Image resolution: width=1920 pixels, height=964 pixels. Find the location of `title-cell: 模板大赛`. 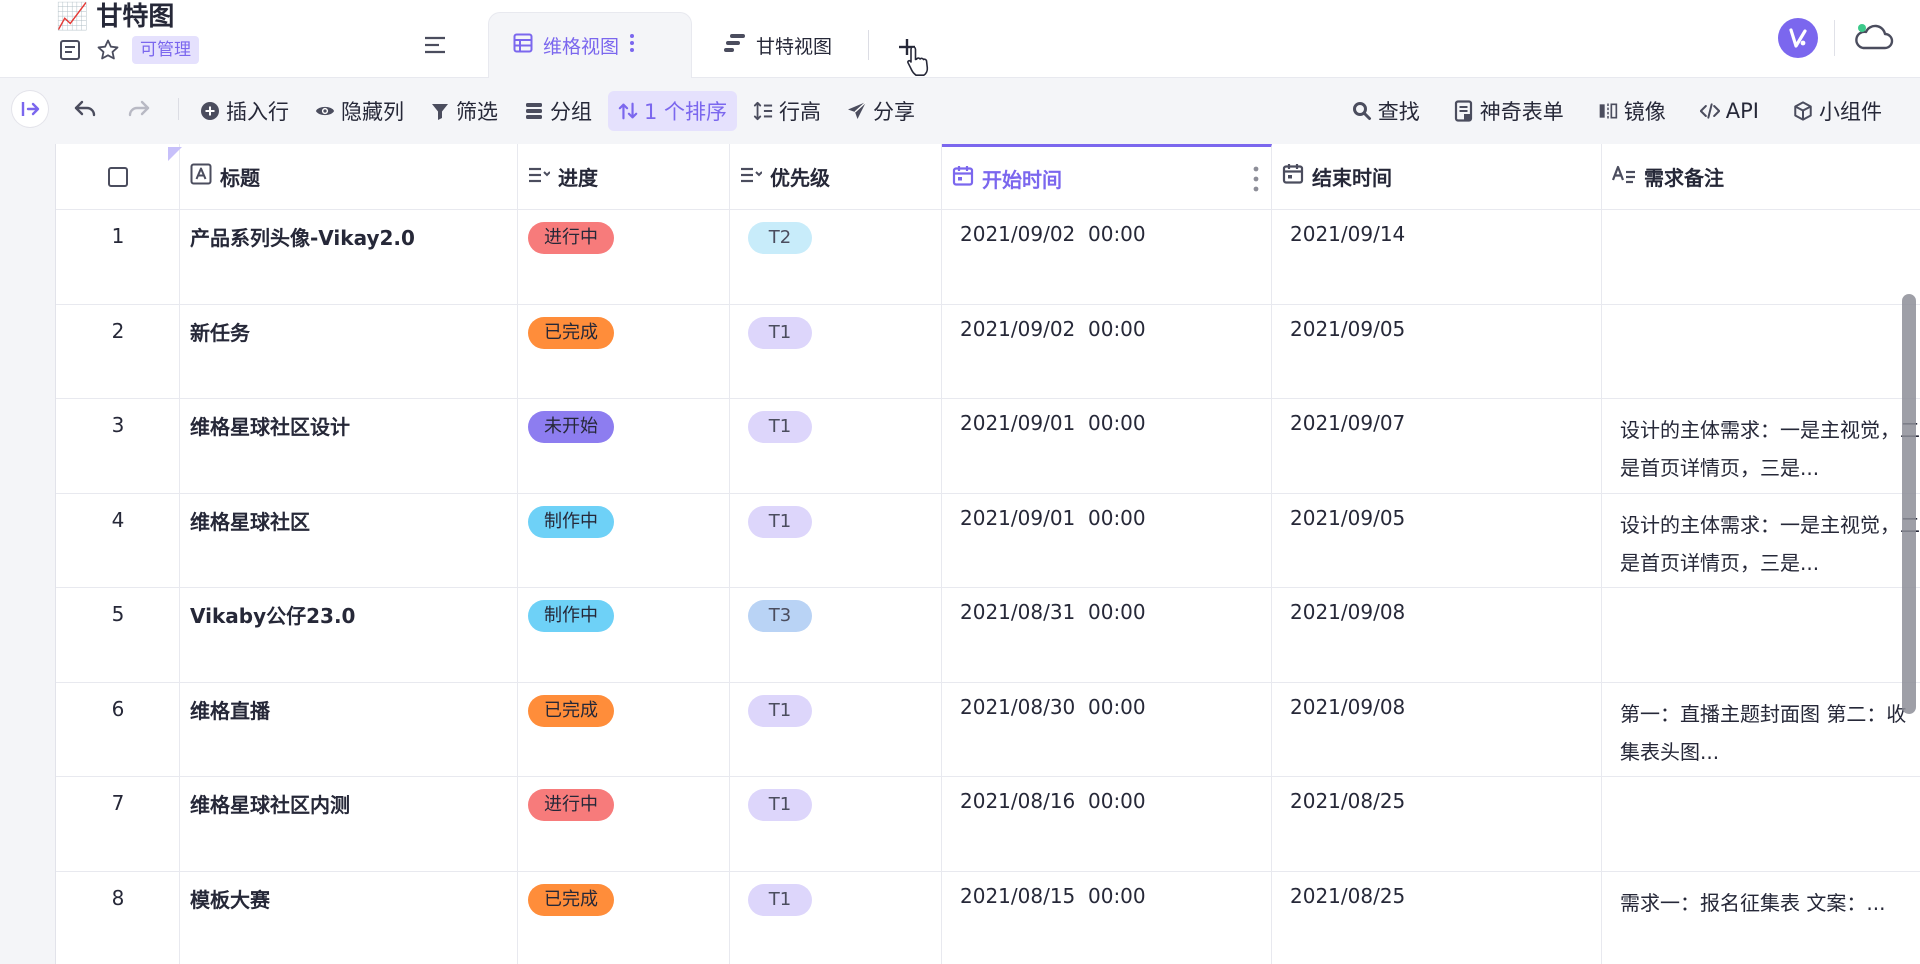

title-cell: 模板大赛 is located at coordinates (349, 917).